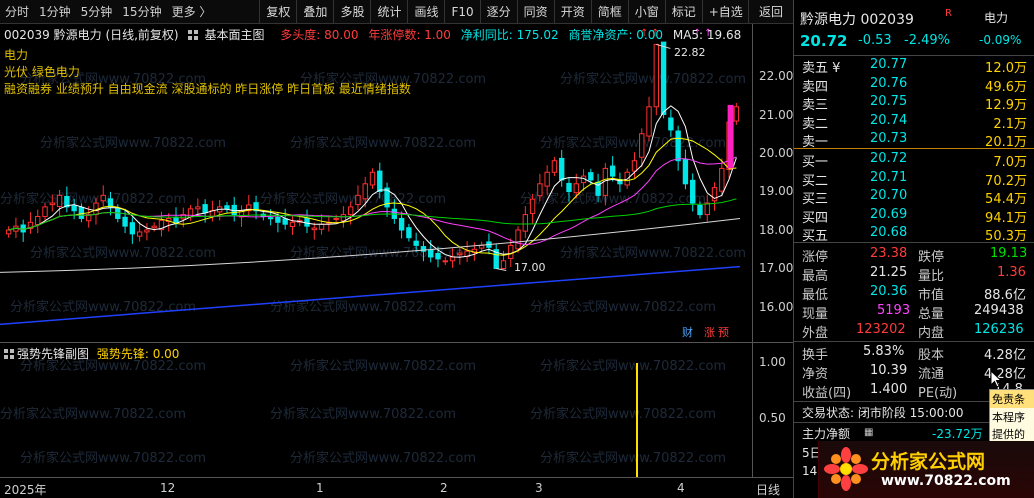  I want to click on template-name: 基本面主图, so click(229, 35).